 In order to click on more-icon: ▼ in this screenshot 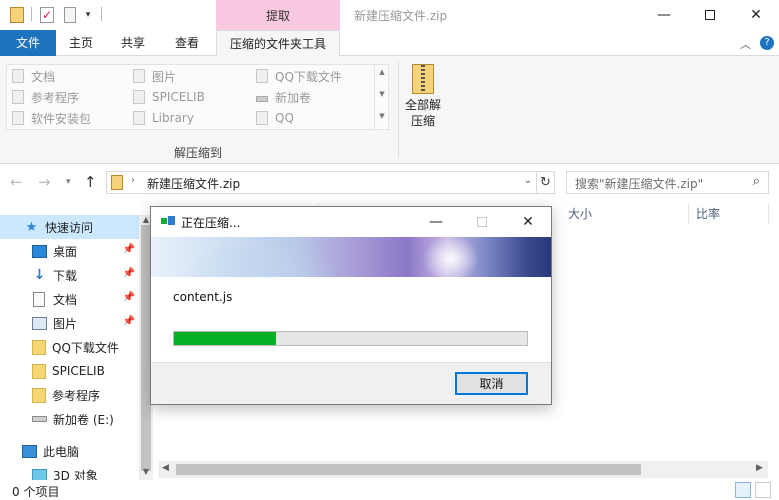, I will do `click(382, 116)`.